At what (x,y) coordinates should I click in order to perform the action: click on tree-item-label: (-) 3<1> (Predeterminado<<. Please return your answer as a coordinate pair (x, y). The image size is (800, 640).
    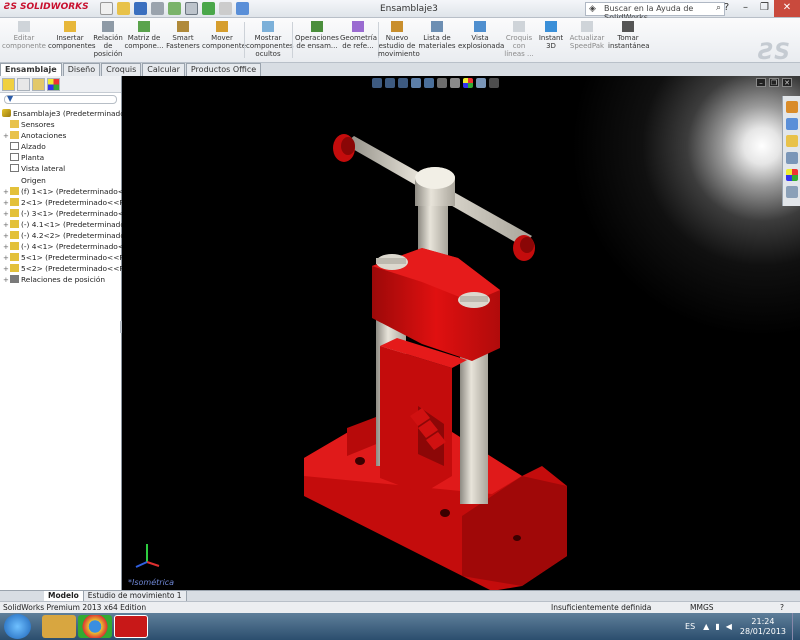
    Looking at the image, I should click on (76, 213).